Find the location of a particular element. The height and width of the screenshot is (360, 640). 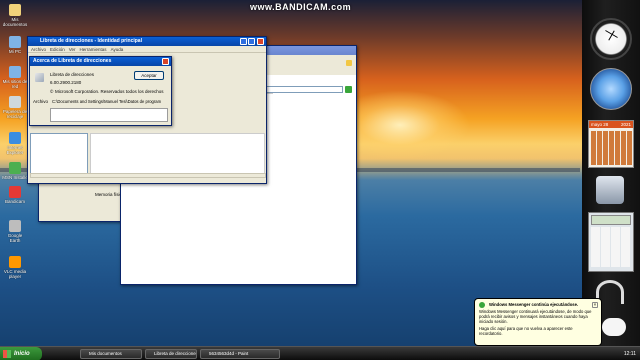

start-label: Inicio is located at coordinates (22, 354).